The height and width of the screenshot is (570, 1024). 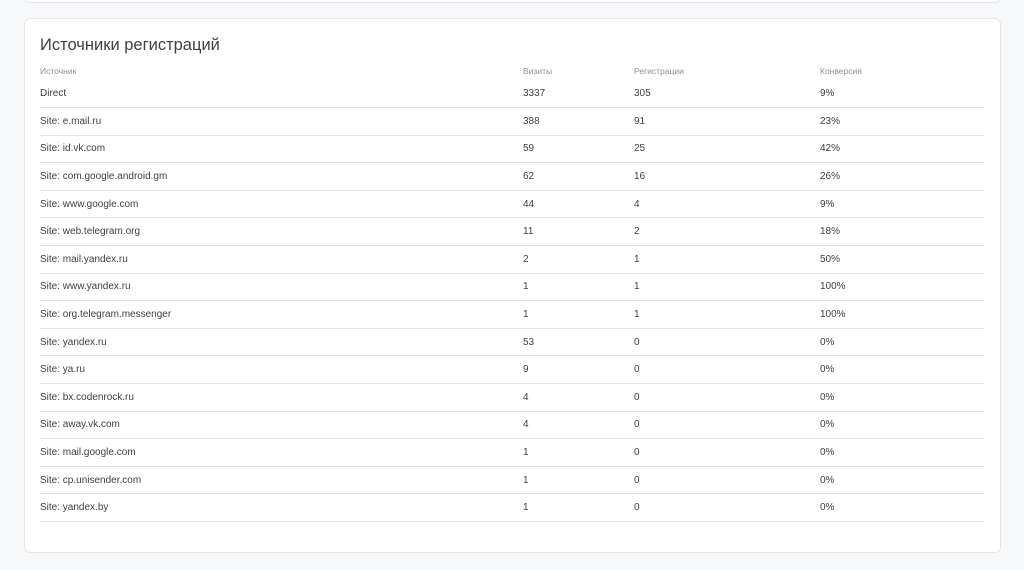 I want to click on source-cell: Site: mail.google.com, so click(x=281, y=452).